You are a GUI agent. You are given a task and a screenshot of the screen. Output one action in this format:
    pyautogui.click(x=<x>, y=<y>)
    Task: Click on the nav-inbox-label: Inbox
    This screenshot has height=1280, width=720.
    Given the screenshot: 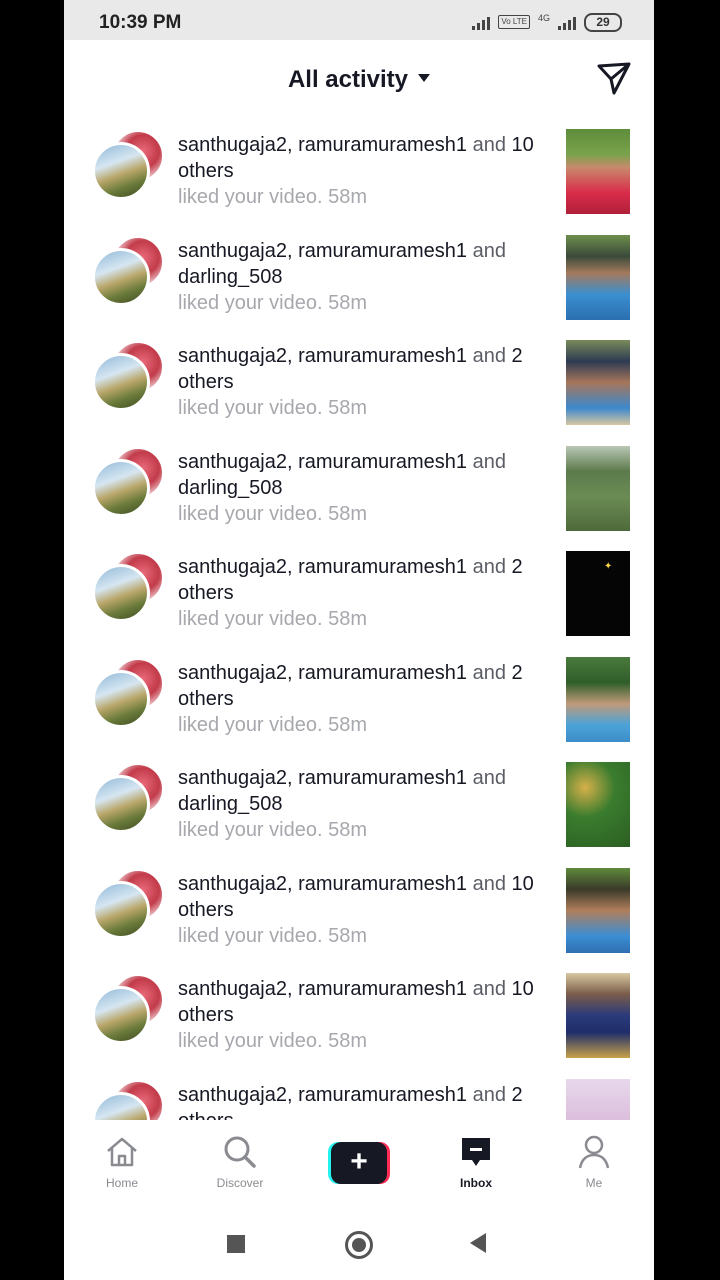 What is the action you would take?
    pyautogui.click(x=476, y=1183)
    